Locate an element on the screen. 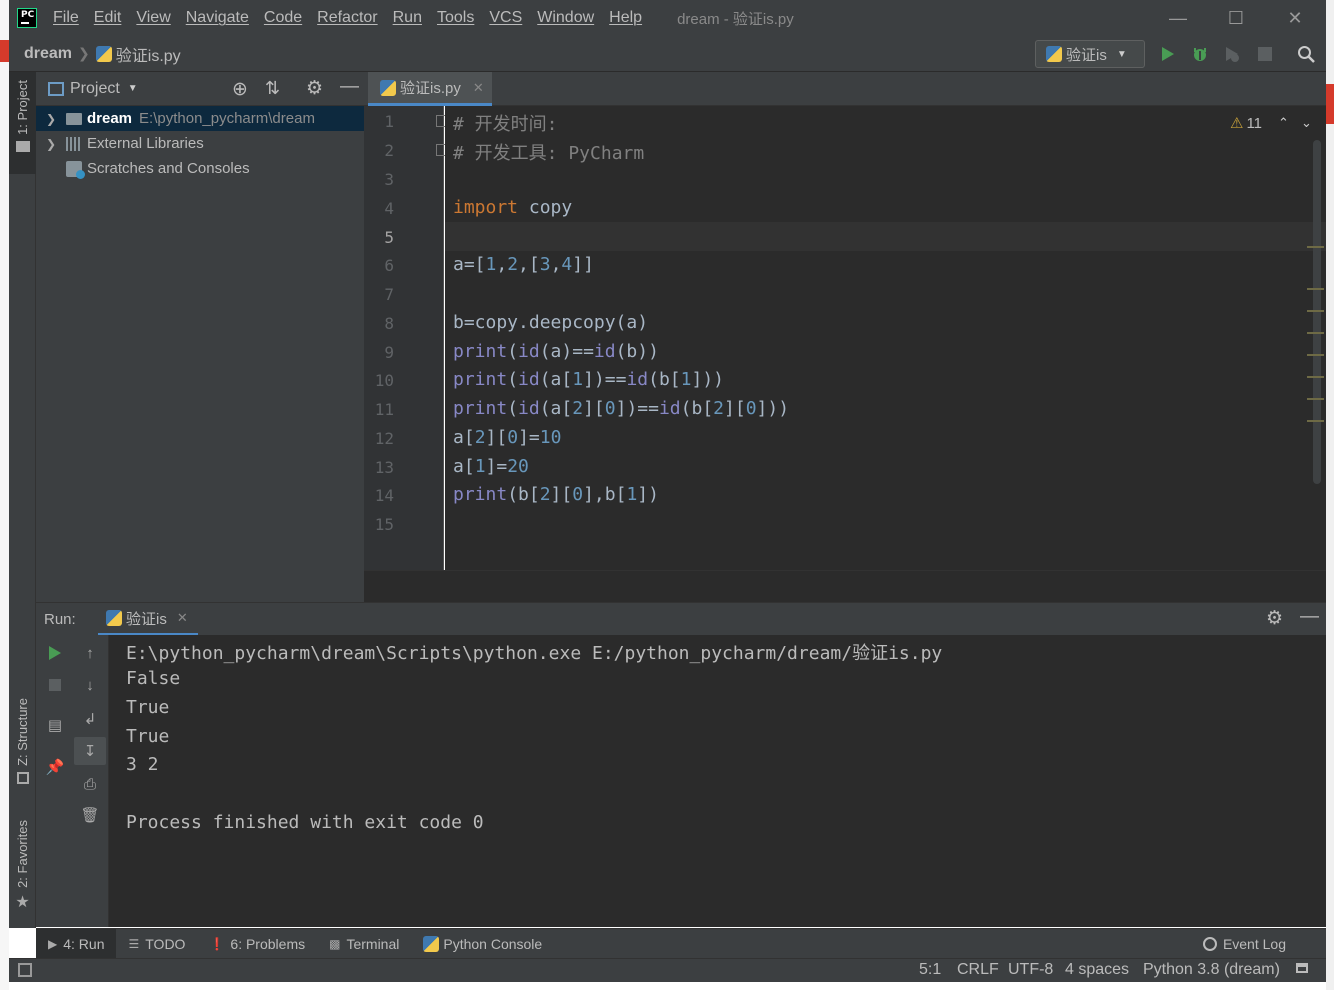 Image resolution: width=1334 pixels, height=990 pixels. tab-favorites: 2: Favorites ★ is located at coordinates (22, 866).